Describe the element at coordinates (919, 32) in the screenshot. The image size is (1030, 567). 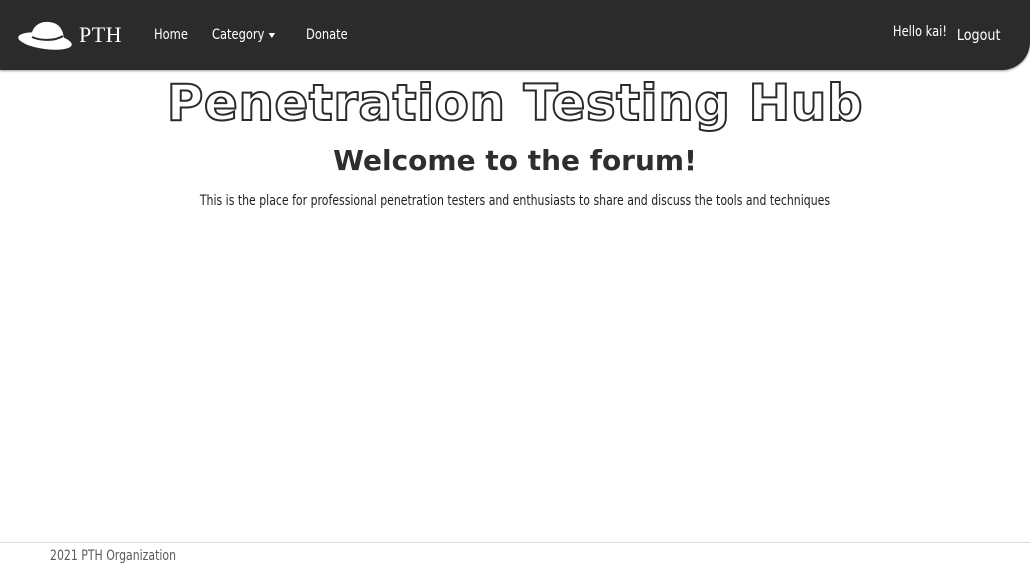
I see `user-greeting: Hello kai!` at that location.